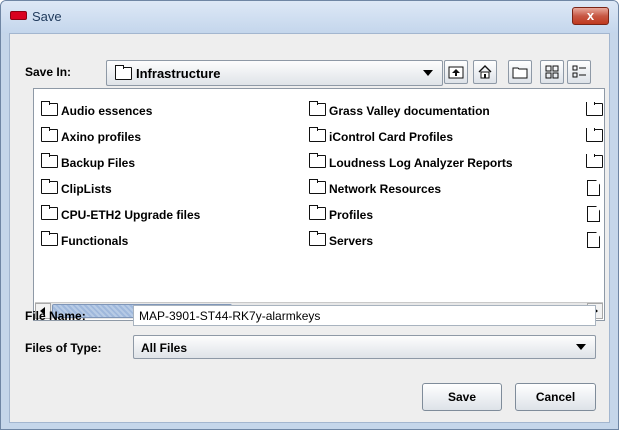 The image size is (619, 430). What do you see at coordinates (47, 16) in the screenshot?
I see `window-title: Save` at bounding box center [47, 16].